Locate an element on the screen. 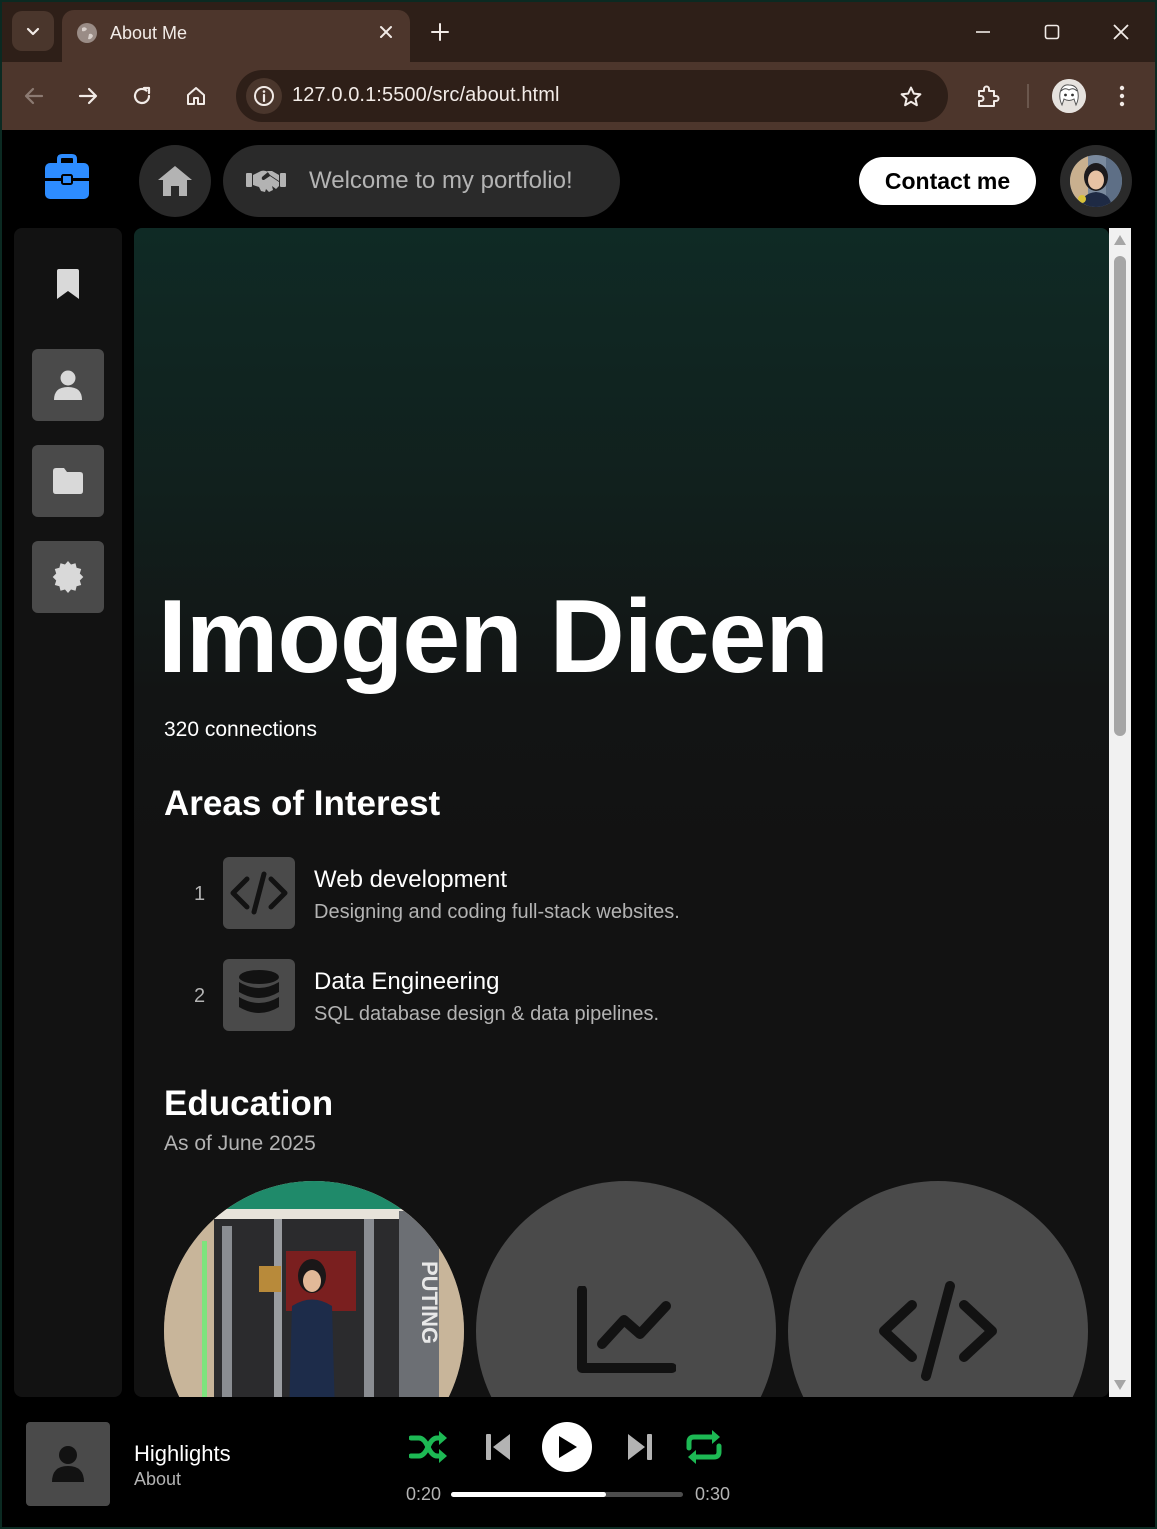 The width and height of the screenshot is (1157, 1529). site-info-button is located at coordinates (264, 96).